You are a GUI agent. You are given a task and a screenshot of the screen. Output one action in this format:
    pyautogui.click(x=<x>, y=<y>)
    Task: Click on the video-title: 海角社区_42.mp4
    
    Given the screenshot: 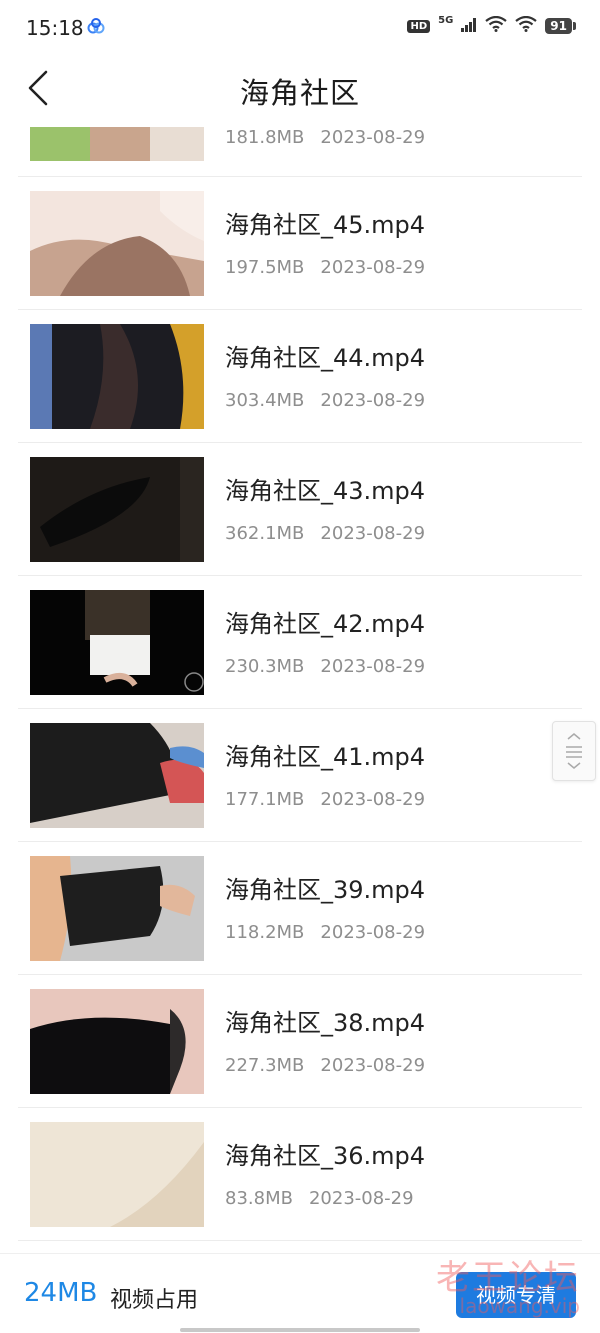 What is the action you would take?
    pyautogui.click(x=325, y=624)
    